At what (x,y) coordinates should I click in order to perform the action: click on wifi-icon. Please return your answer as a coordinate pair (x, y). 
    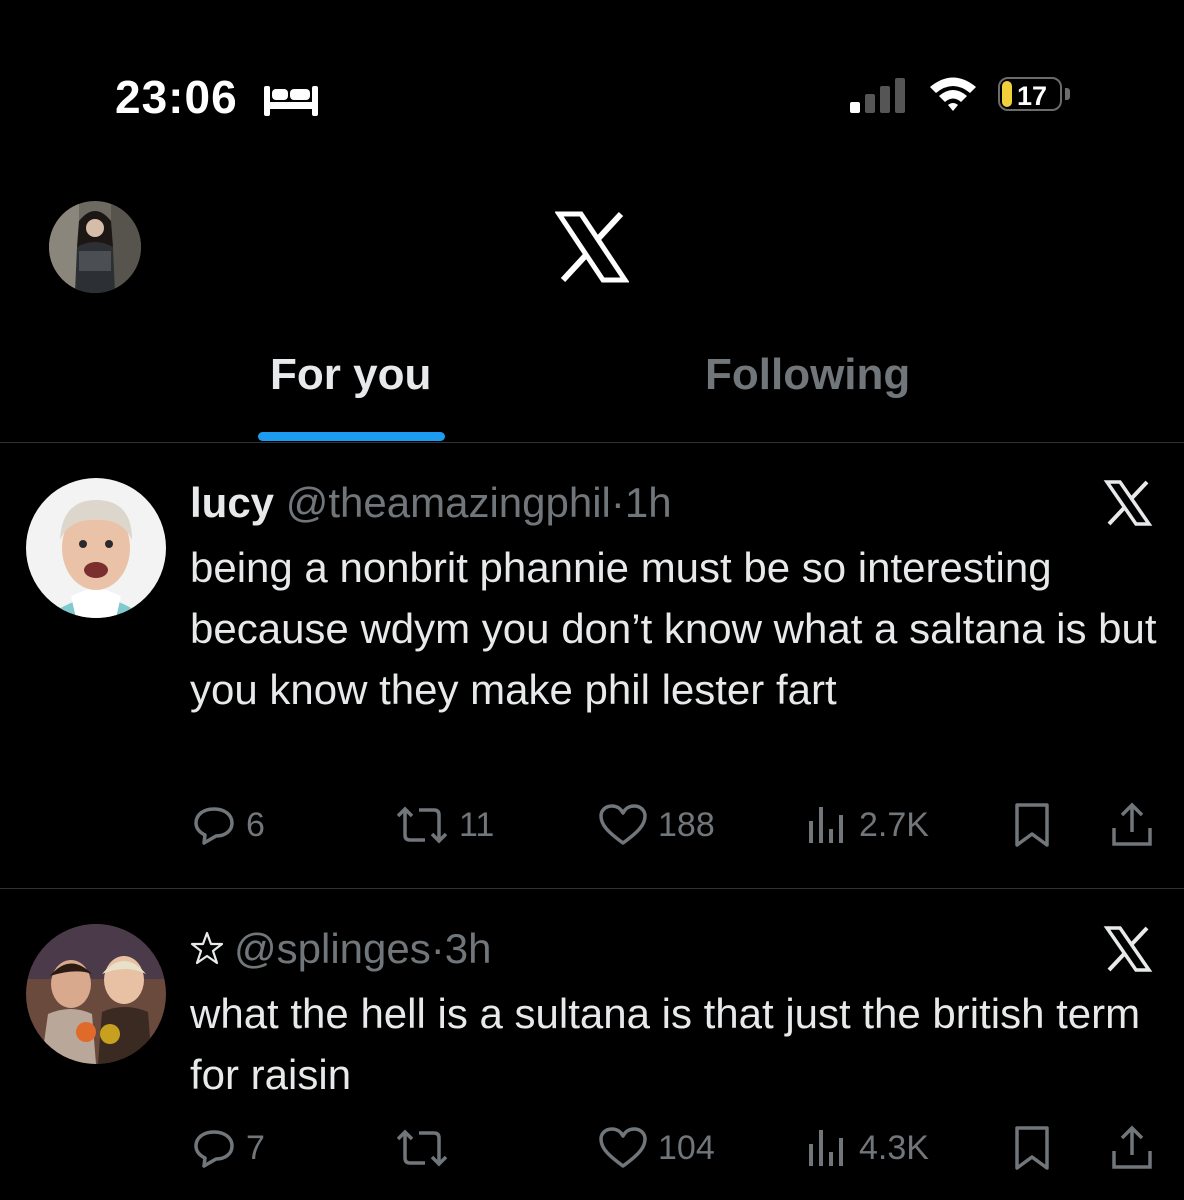
    Looking at the image, I should click on (953, 94).